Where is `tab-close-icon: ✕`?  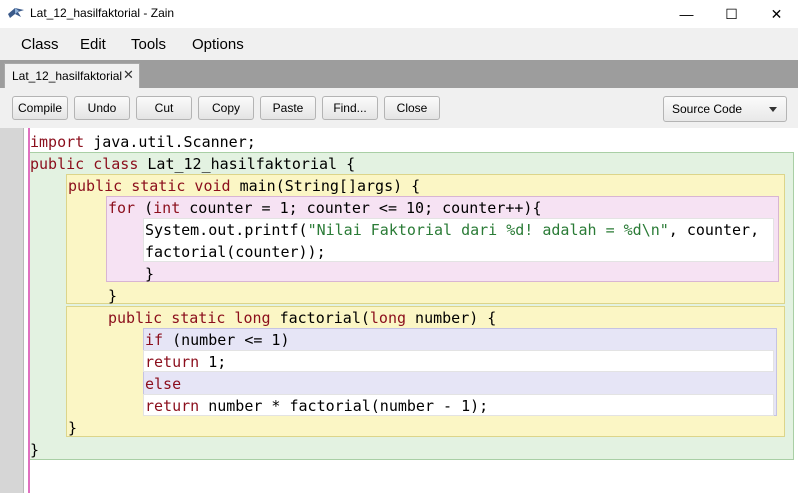 tab-close-icon: ✕ is located at coordinates (128, 75).